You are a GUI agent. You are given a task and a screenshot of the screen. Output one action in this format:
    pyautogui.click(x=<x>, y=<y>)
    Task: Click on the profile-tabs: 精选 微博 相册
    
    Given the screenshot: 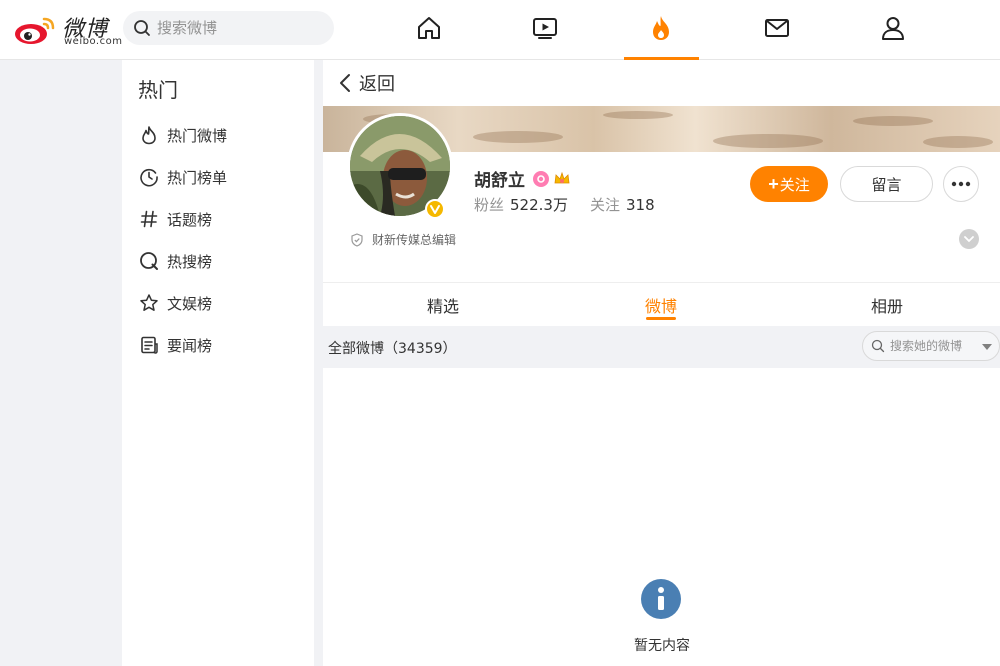 What is the action you would take?
    pyautogui.click(x=661, y=304)
    